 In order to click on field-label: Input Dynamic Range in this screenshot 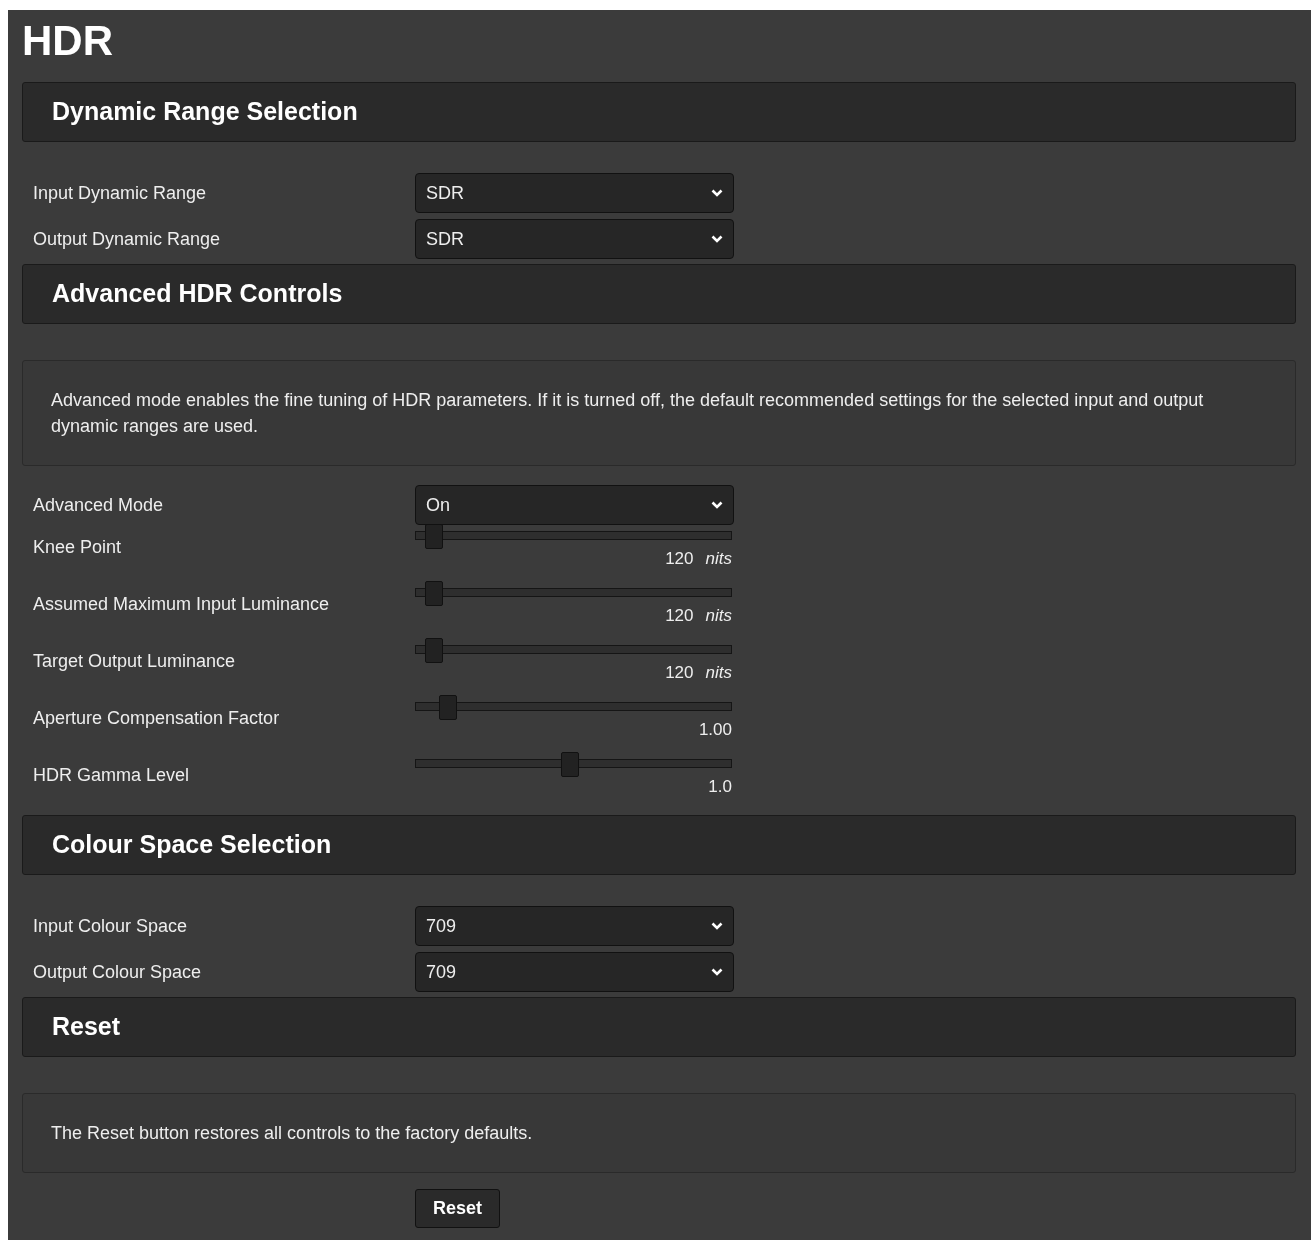, I will do `click(120, 193)`.